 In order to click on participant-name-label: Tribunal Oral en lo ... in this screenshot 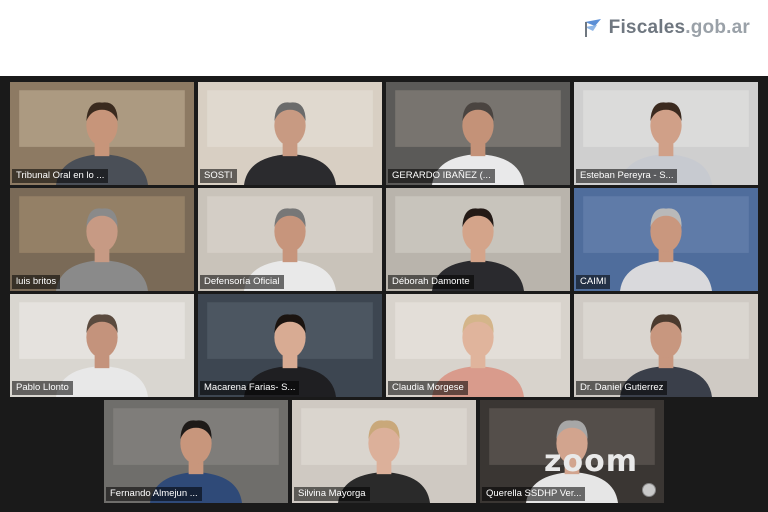, I will do `click(60, 176)`.